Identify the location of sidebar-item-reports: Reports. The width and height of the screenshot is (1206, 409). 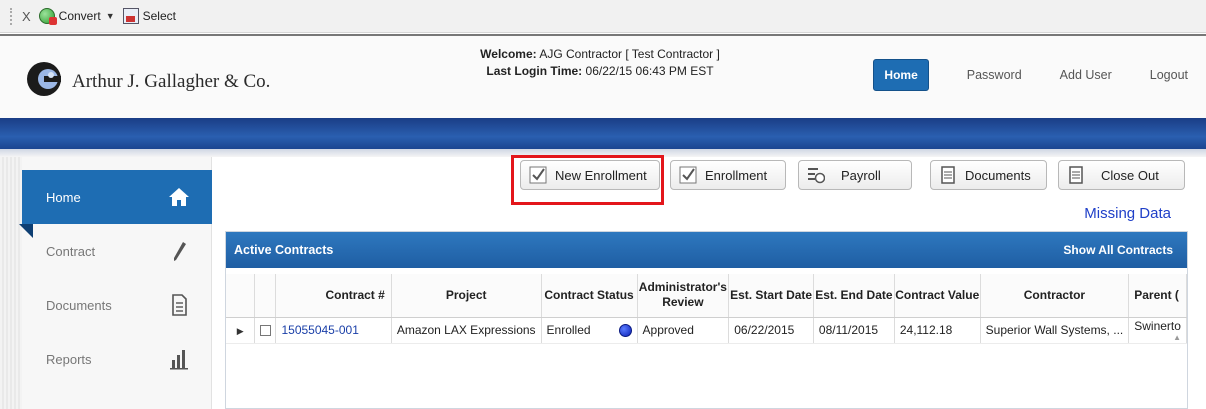
(117, 359).